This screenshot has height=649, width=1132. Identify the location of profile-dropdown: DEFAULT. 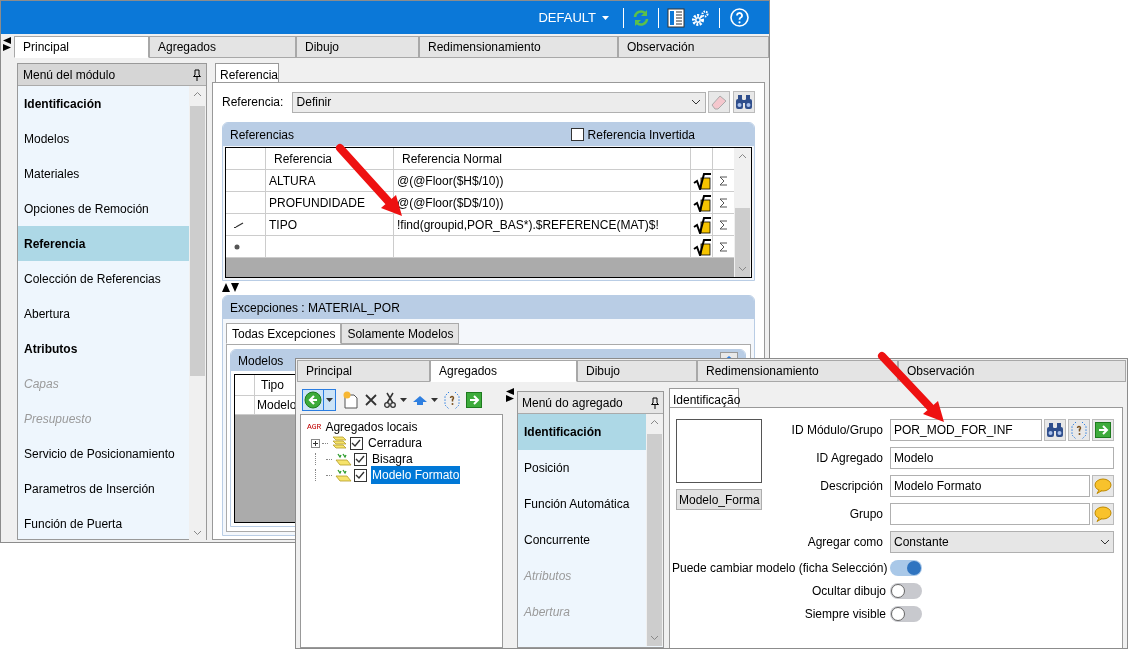
(573, 17).